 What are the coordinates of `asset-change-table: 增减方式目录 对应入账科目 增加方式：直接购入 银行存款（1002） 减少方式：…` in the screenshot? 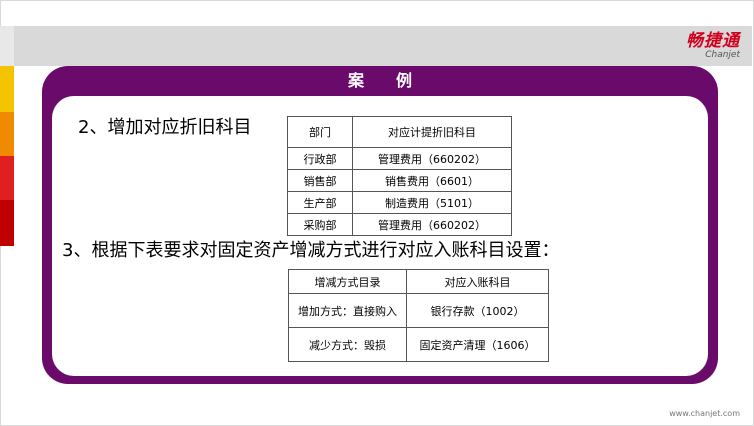 It's located at (418, 315).